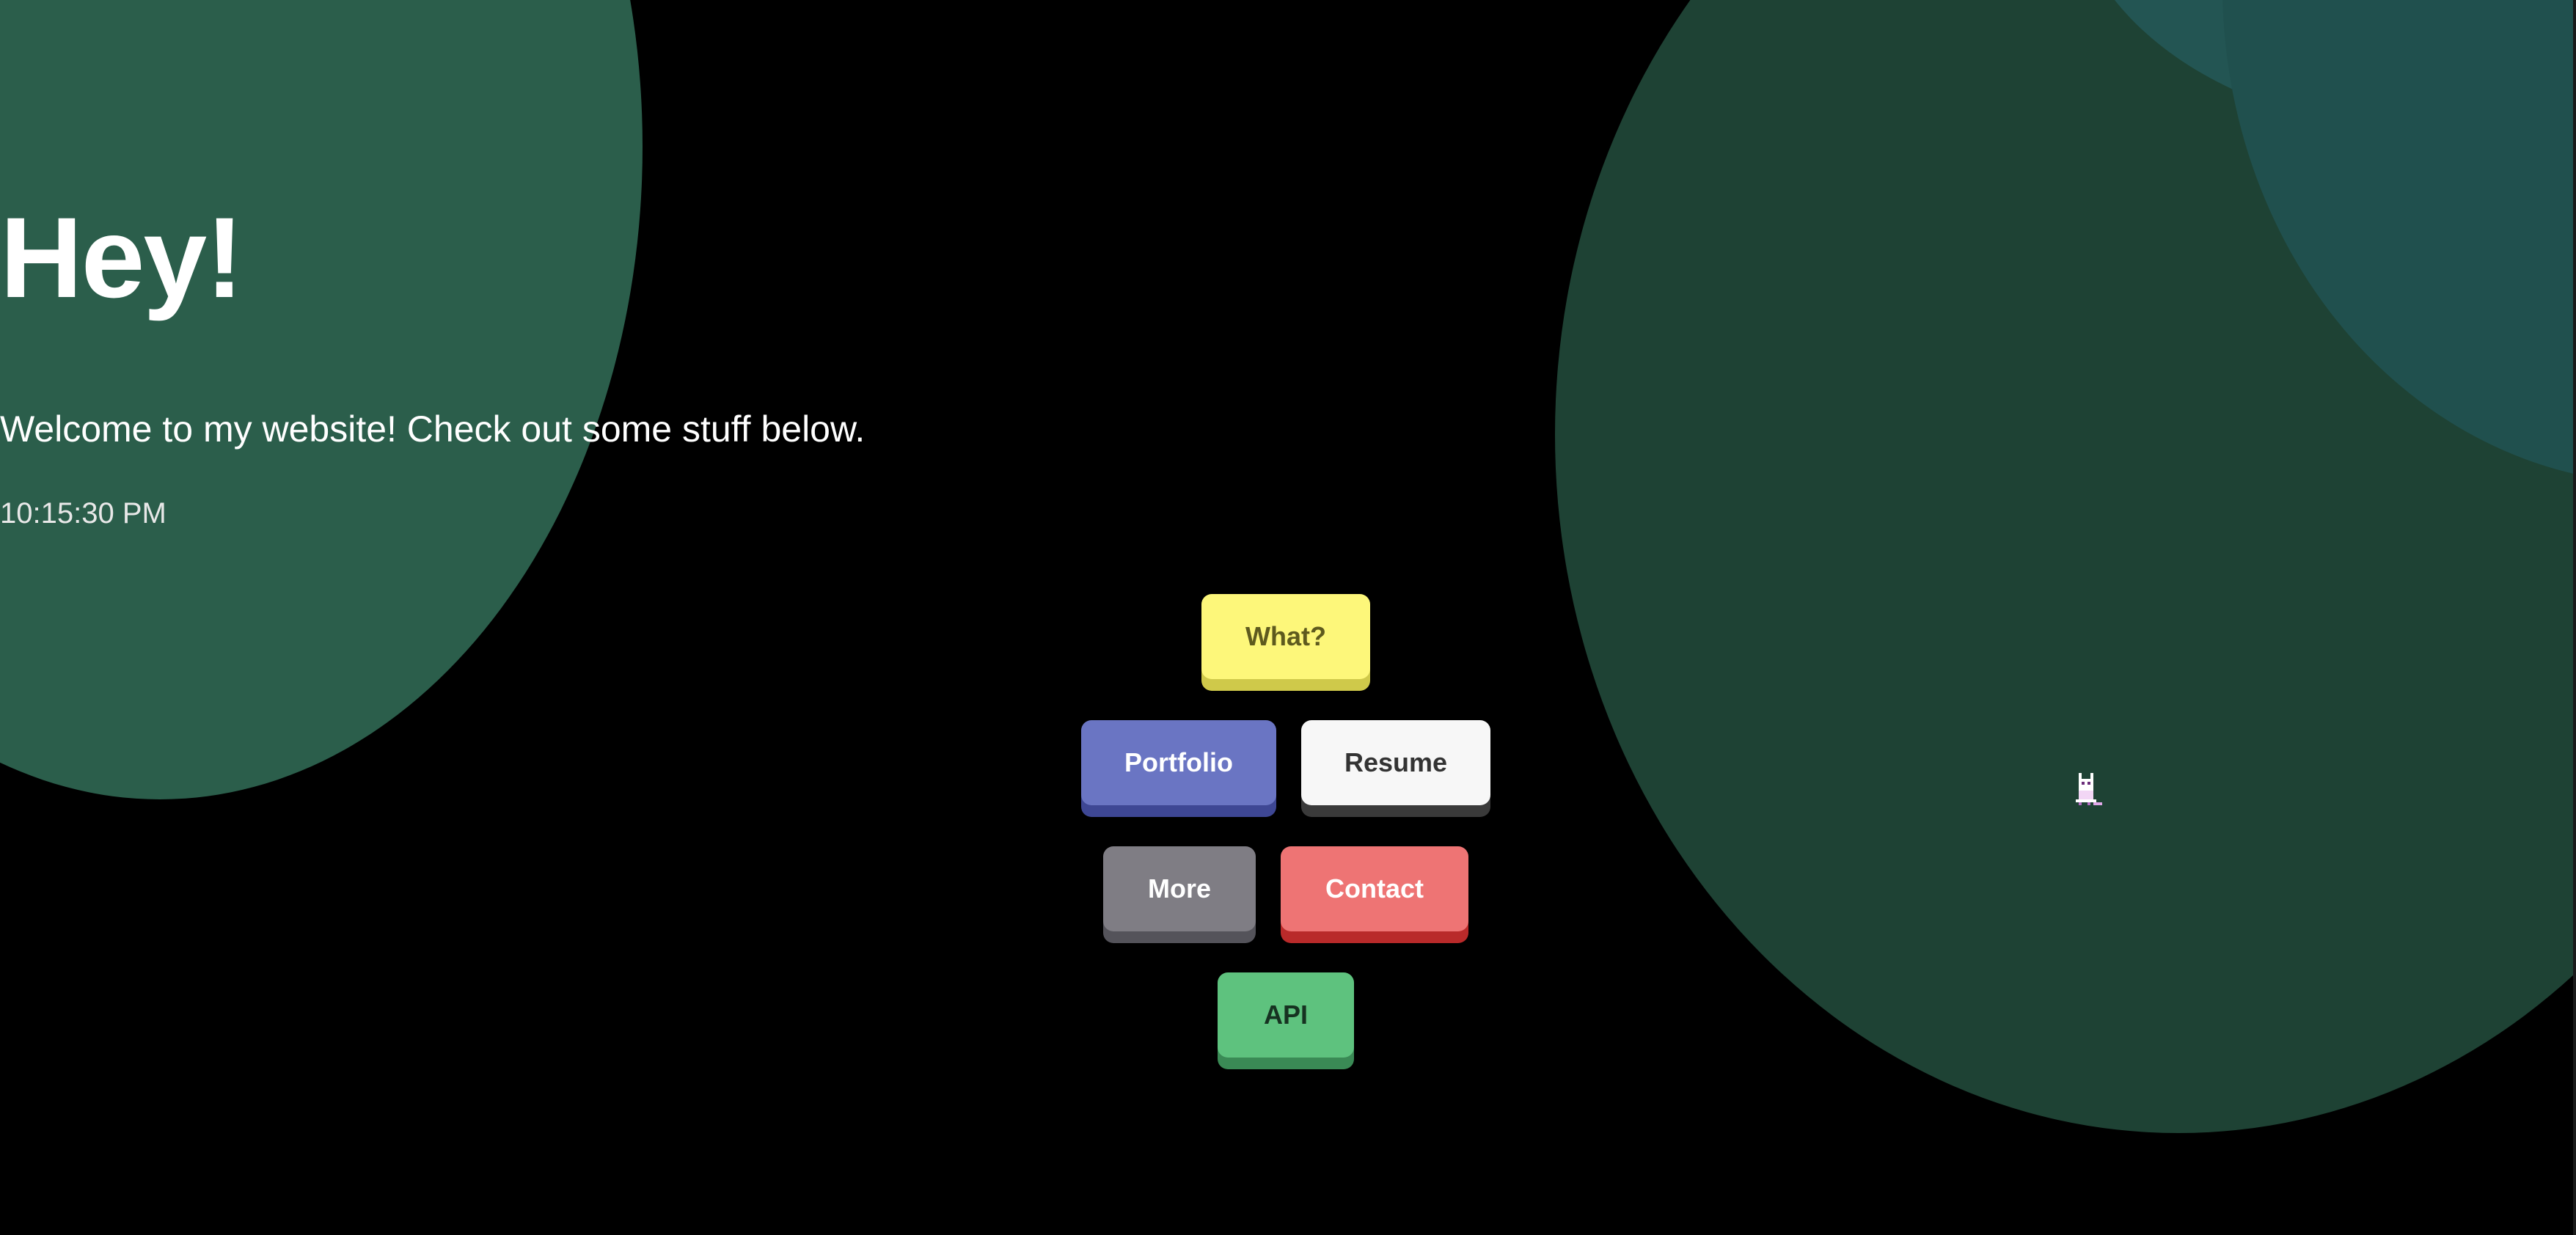 The height and width of the screenshot is (1235, 2576). Describe the element at coordinates (1374, 888) in the screenshot. I see `contact-button: Contact` at that location.